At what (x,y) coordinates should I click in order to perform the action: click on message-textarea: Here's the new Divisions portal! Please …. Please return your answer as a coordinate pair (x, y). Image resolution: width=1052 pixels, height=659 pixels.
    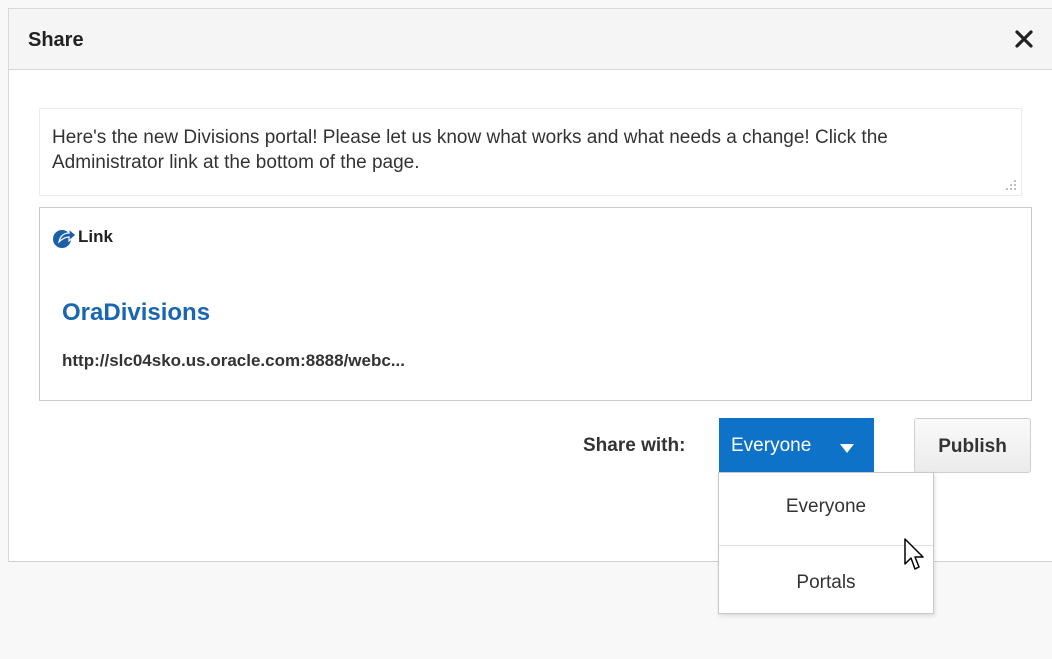
    Looking at the image, I should click on (530, 152).